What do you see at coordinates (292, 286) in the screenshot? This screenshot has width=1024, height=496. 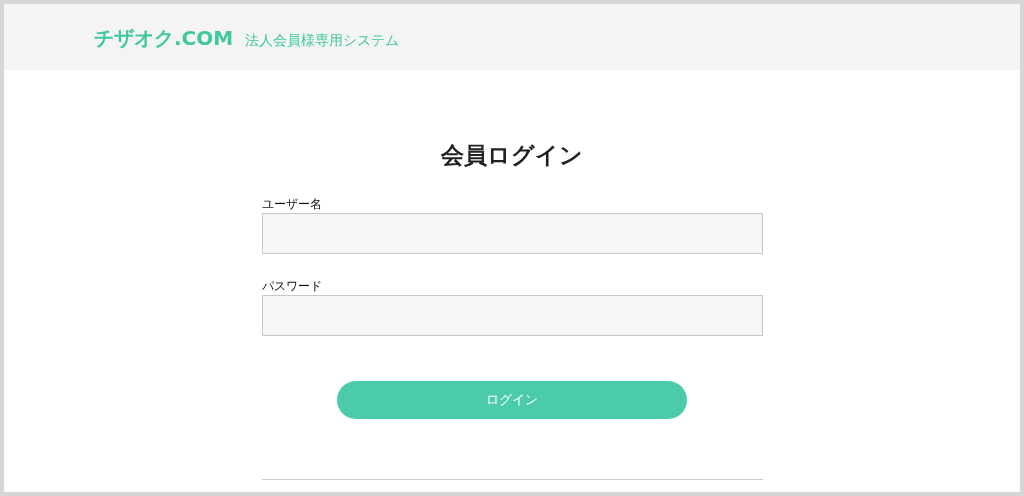 I see `field-label: パスワード` at bounding box center [292, 286].